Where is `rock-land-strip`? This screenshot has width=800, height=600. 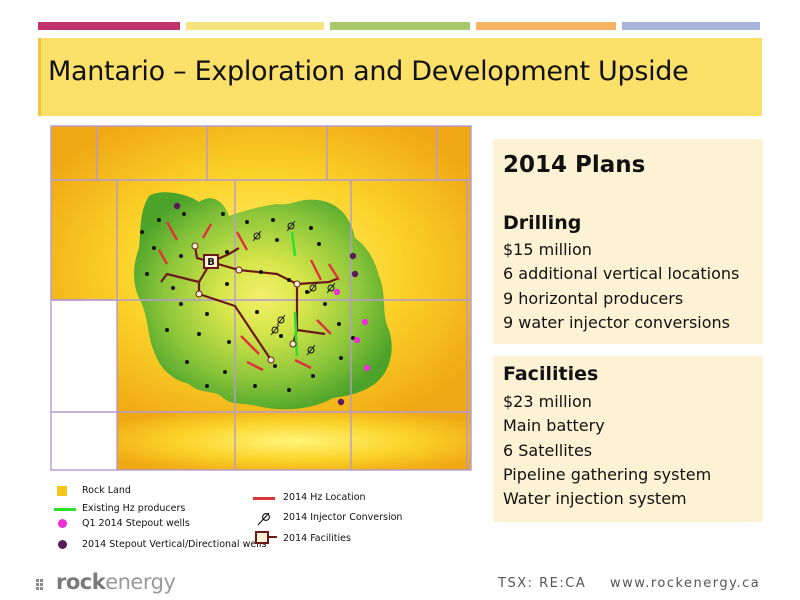
rock-land-strip is located at coordinates (294, 441).